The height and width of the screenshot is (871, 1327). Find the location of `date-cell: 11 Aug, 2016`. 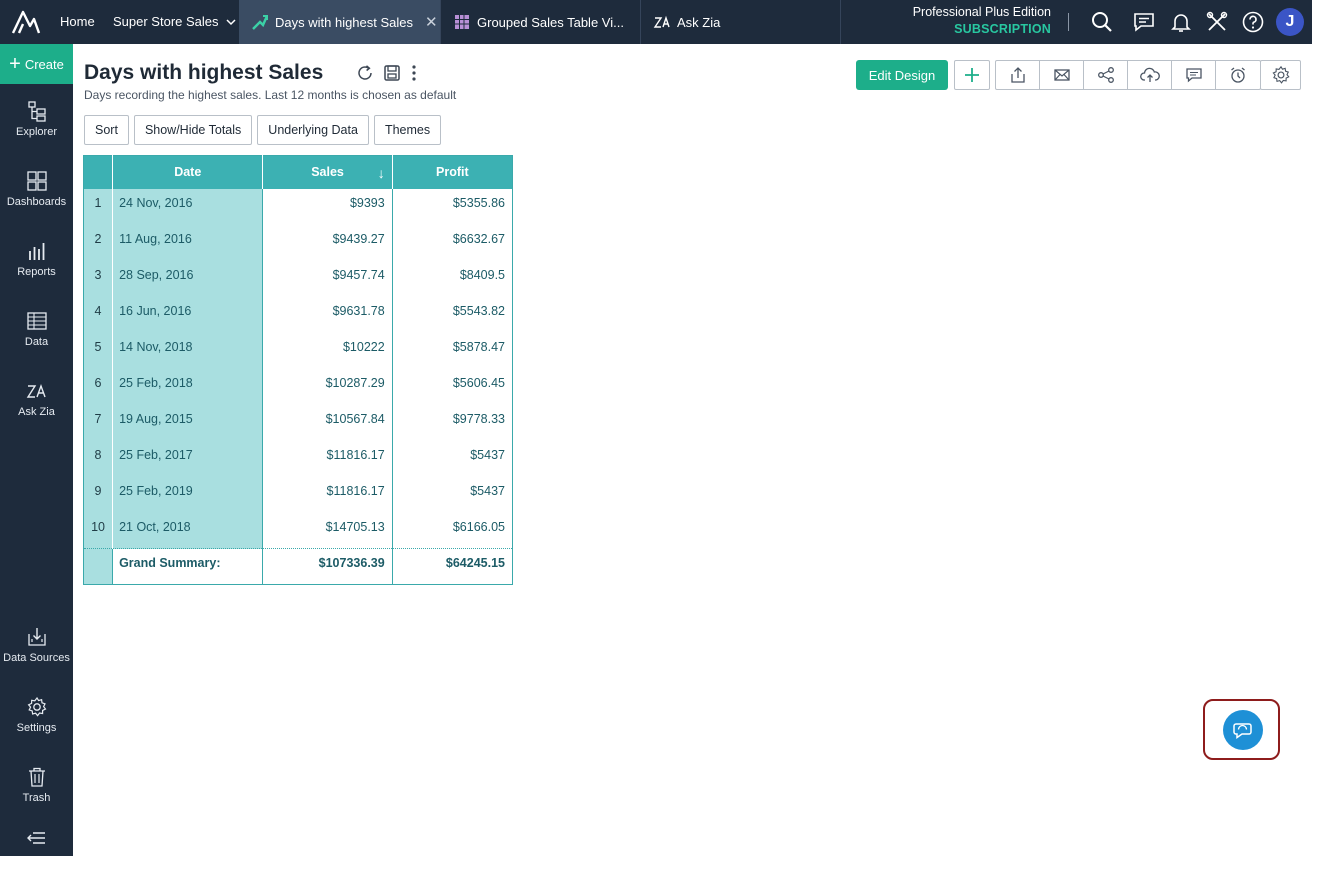

date-cell: 11 Aug, 2016 is located at coordinates (187, 242).